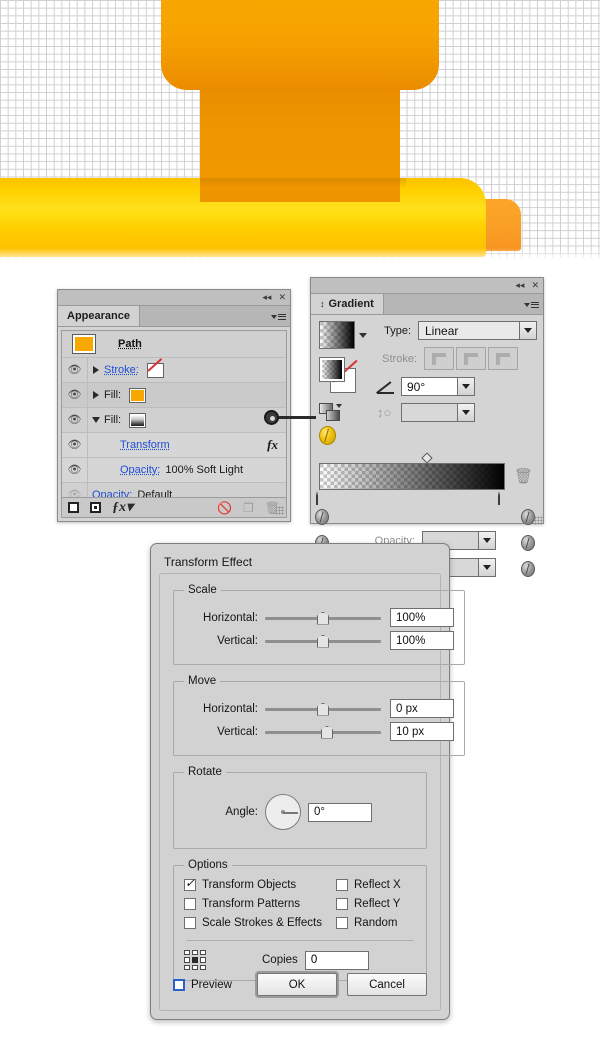  What do you see at coordinates (327, 435) in the screenshot?
I see `gradient-annotator-highlight-icon` at bounding box center [327, 435].